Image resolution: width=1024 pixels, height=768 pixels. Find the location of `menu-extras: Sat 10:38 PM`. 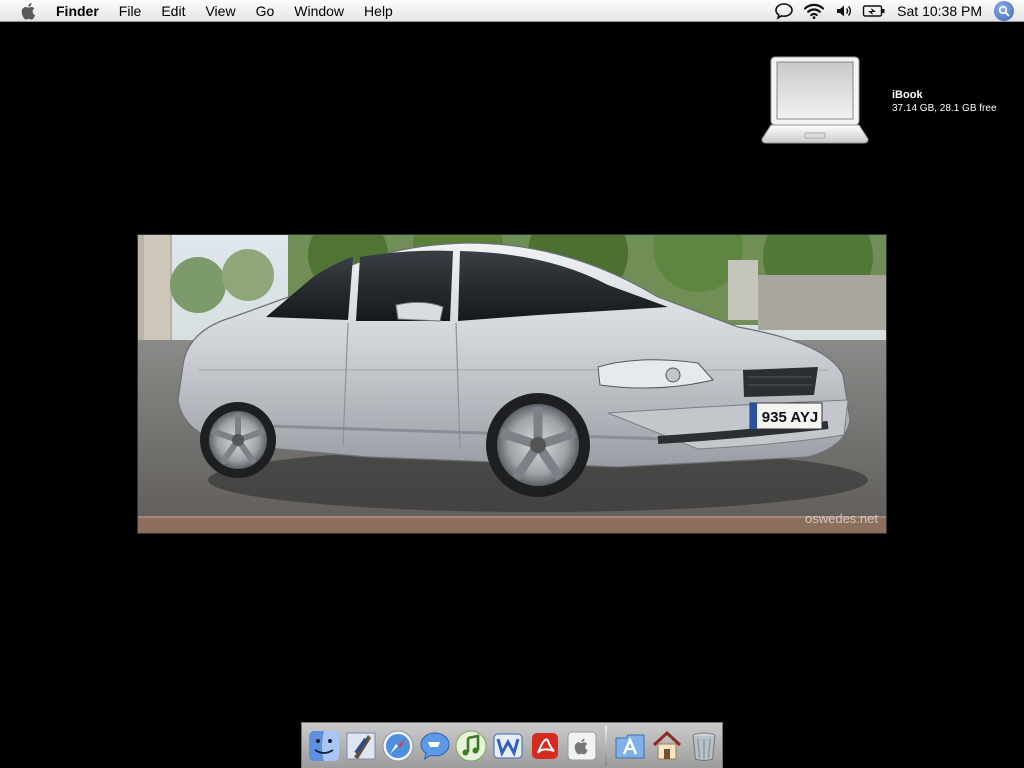

menu-extras: Sat 10:38 PM is located at coordinates (896, 11).